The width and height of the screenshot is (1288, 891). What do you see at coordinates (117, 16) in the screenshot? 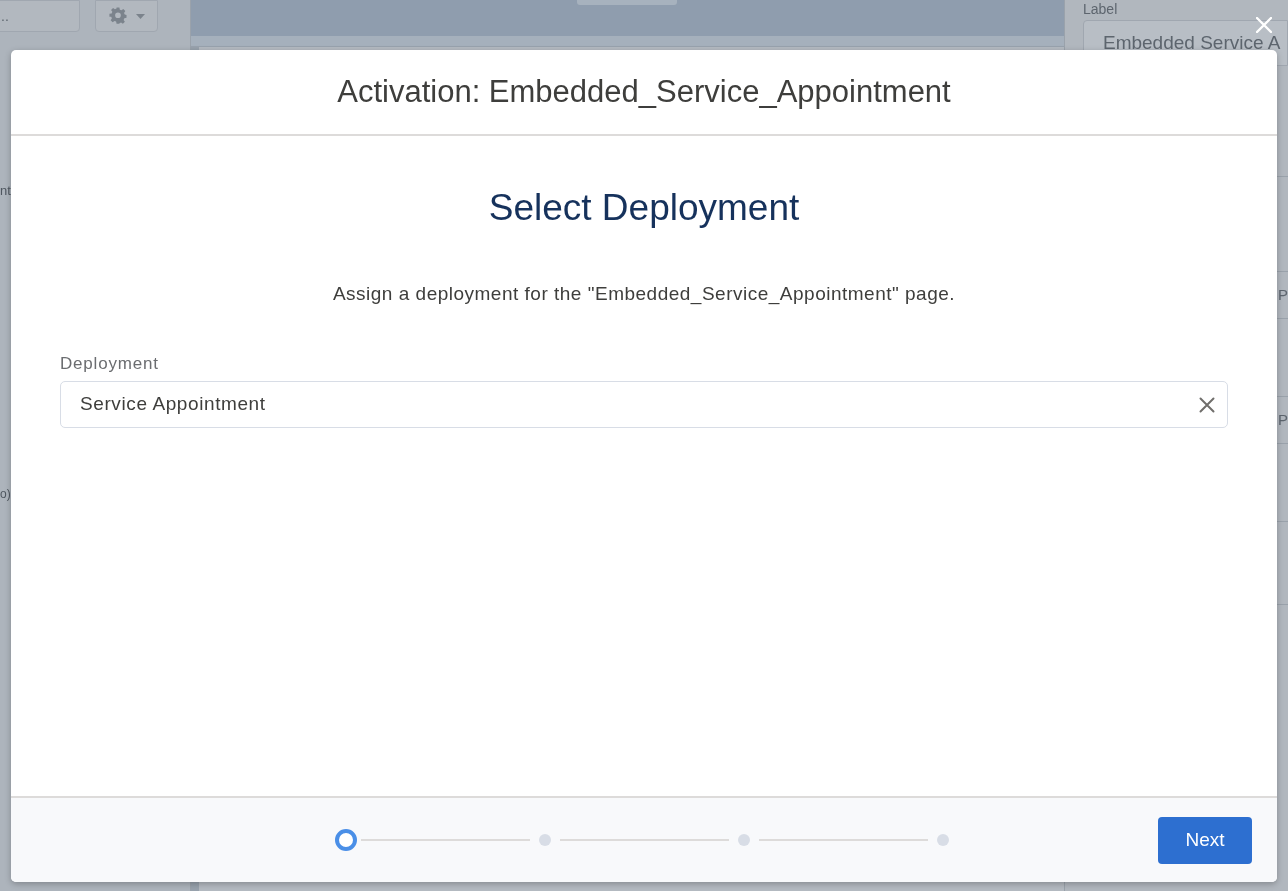
I see `gear-icon` at bounding box center [117, 16].